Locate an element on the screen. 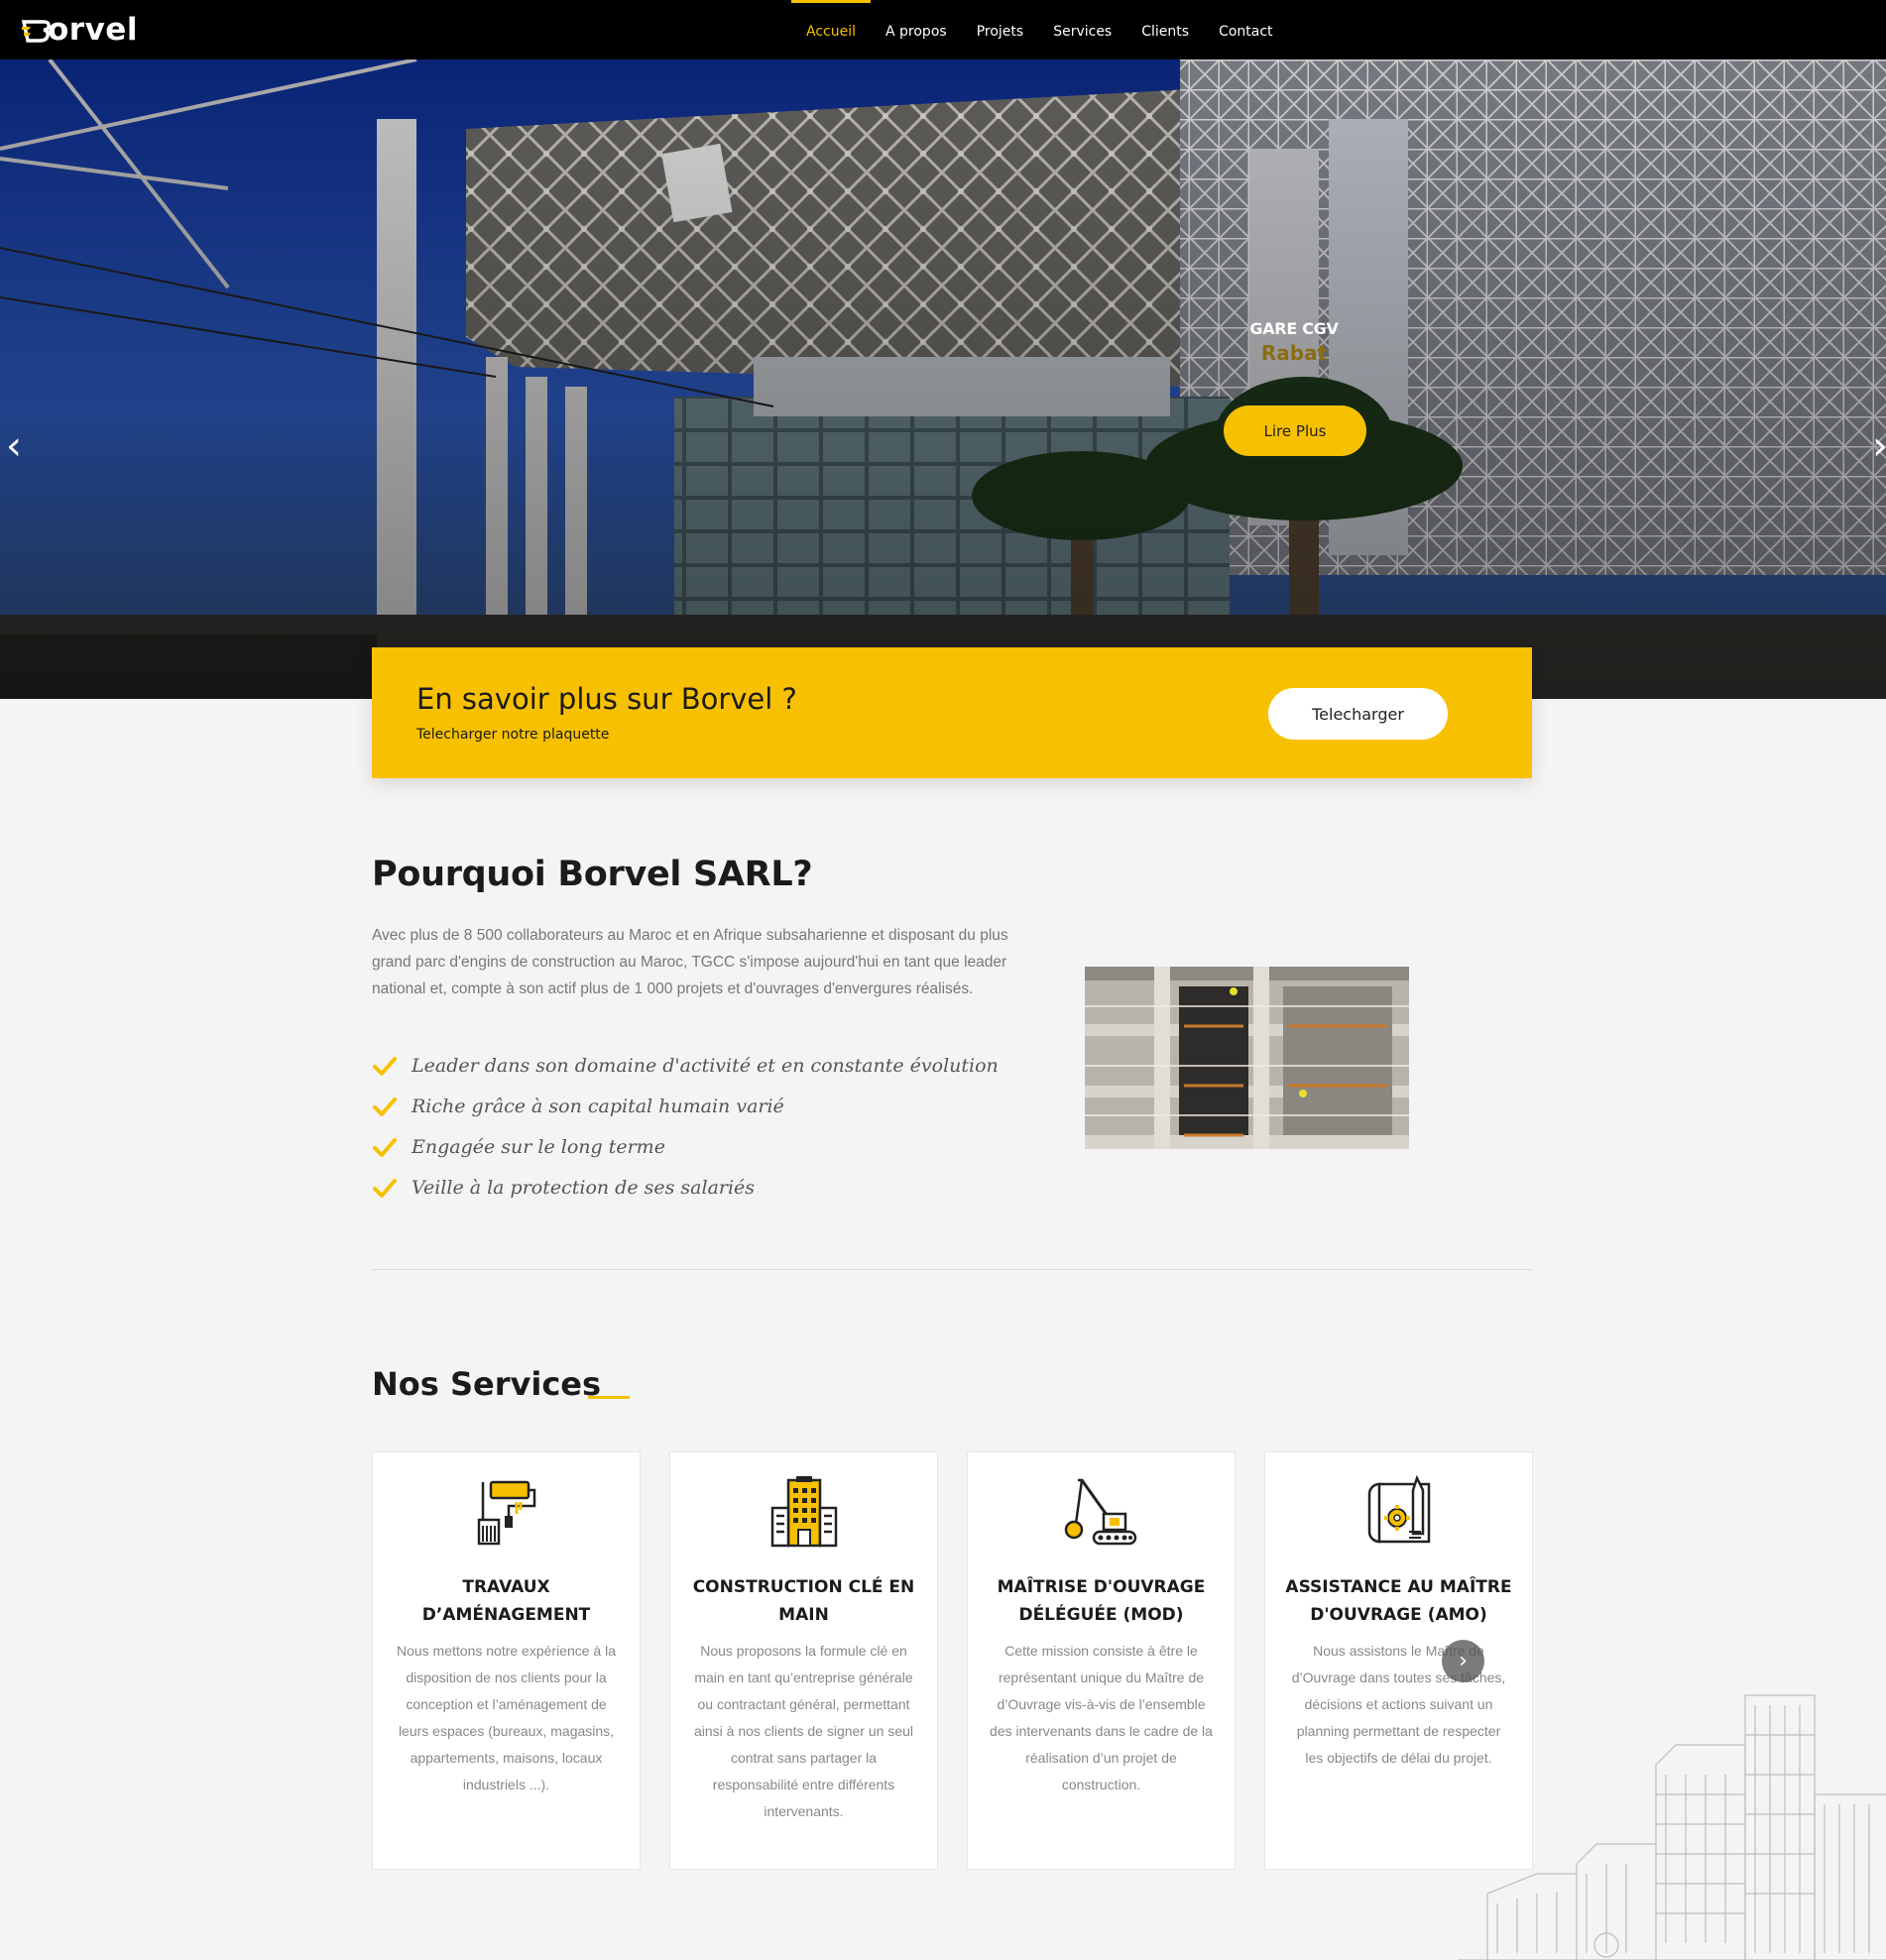 This screenshot has height=1960, width=1886. hero-prev-arrow: ‹ is located at coordinates (19, 446).